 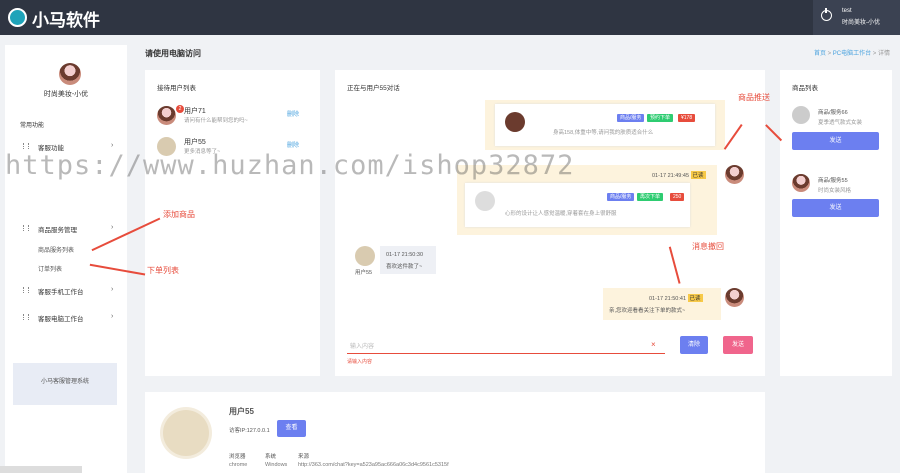 I want to click on panel-title: 接待用户列表, so click(x=176, y=88).